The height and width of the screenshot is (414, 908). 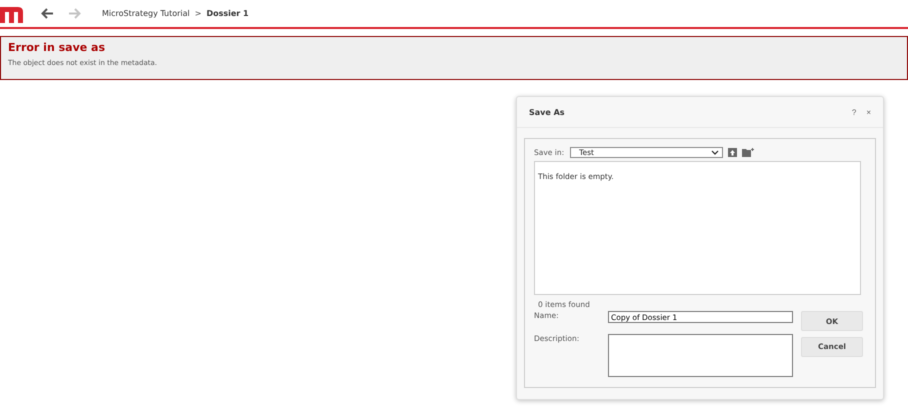 I want to click on description-field, so click(x=700, y=355).